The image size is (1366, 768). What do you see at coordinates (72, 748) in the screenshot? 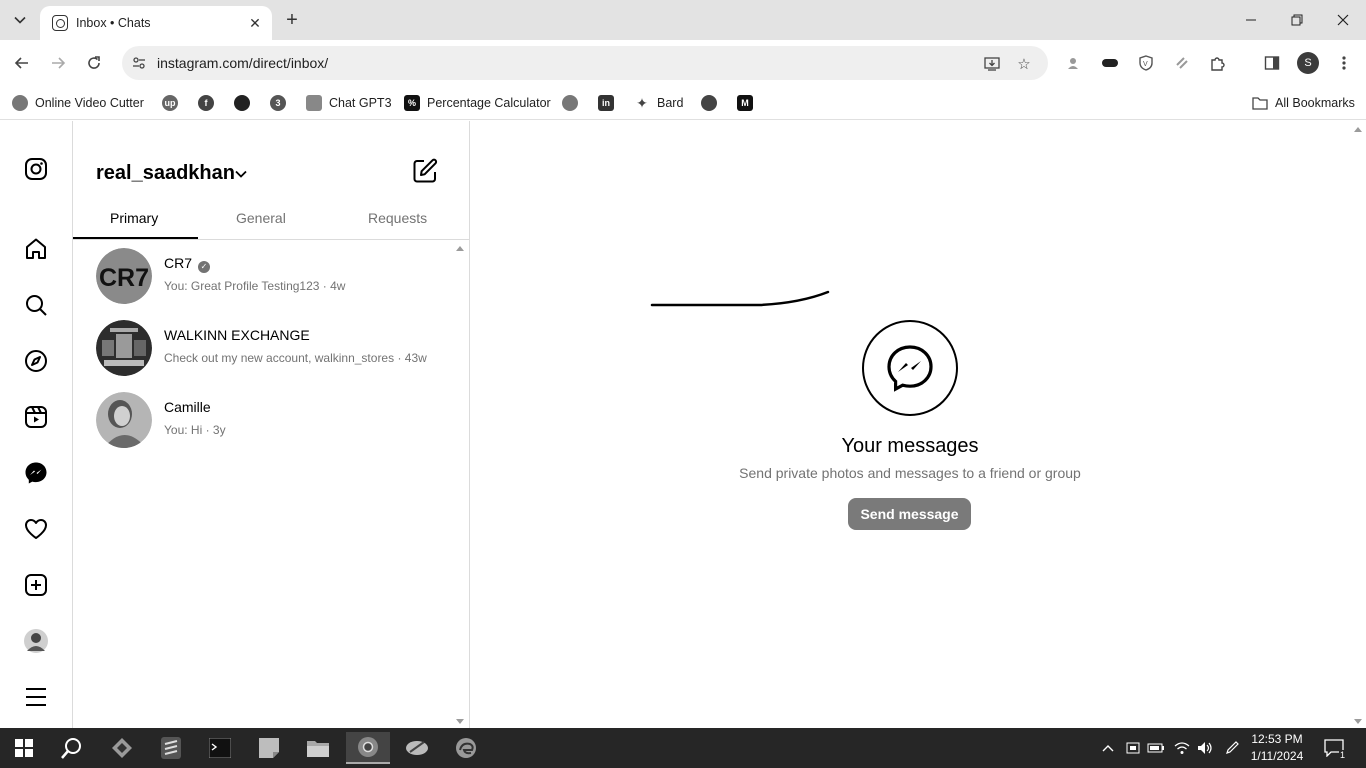
I see `taskbar-search-button` at bounding box center [72, 748].